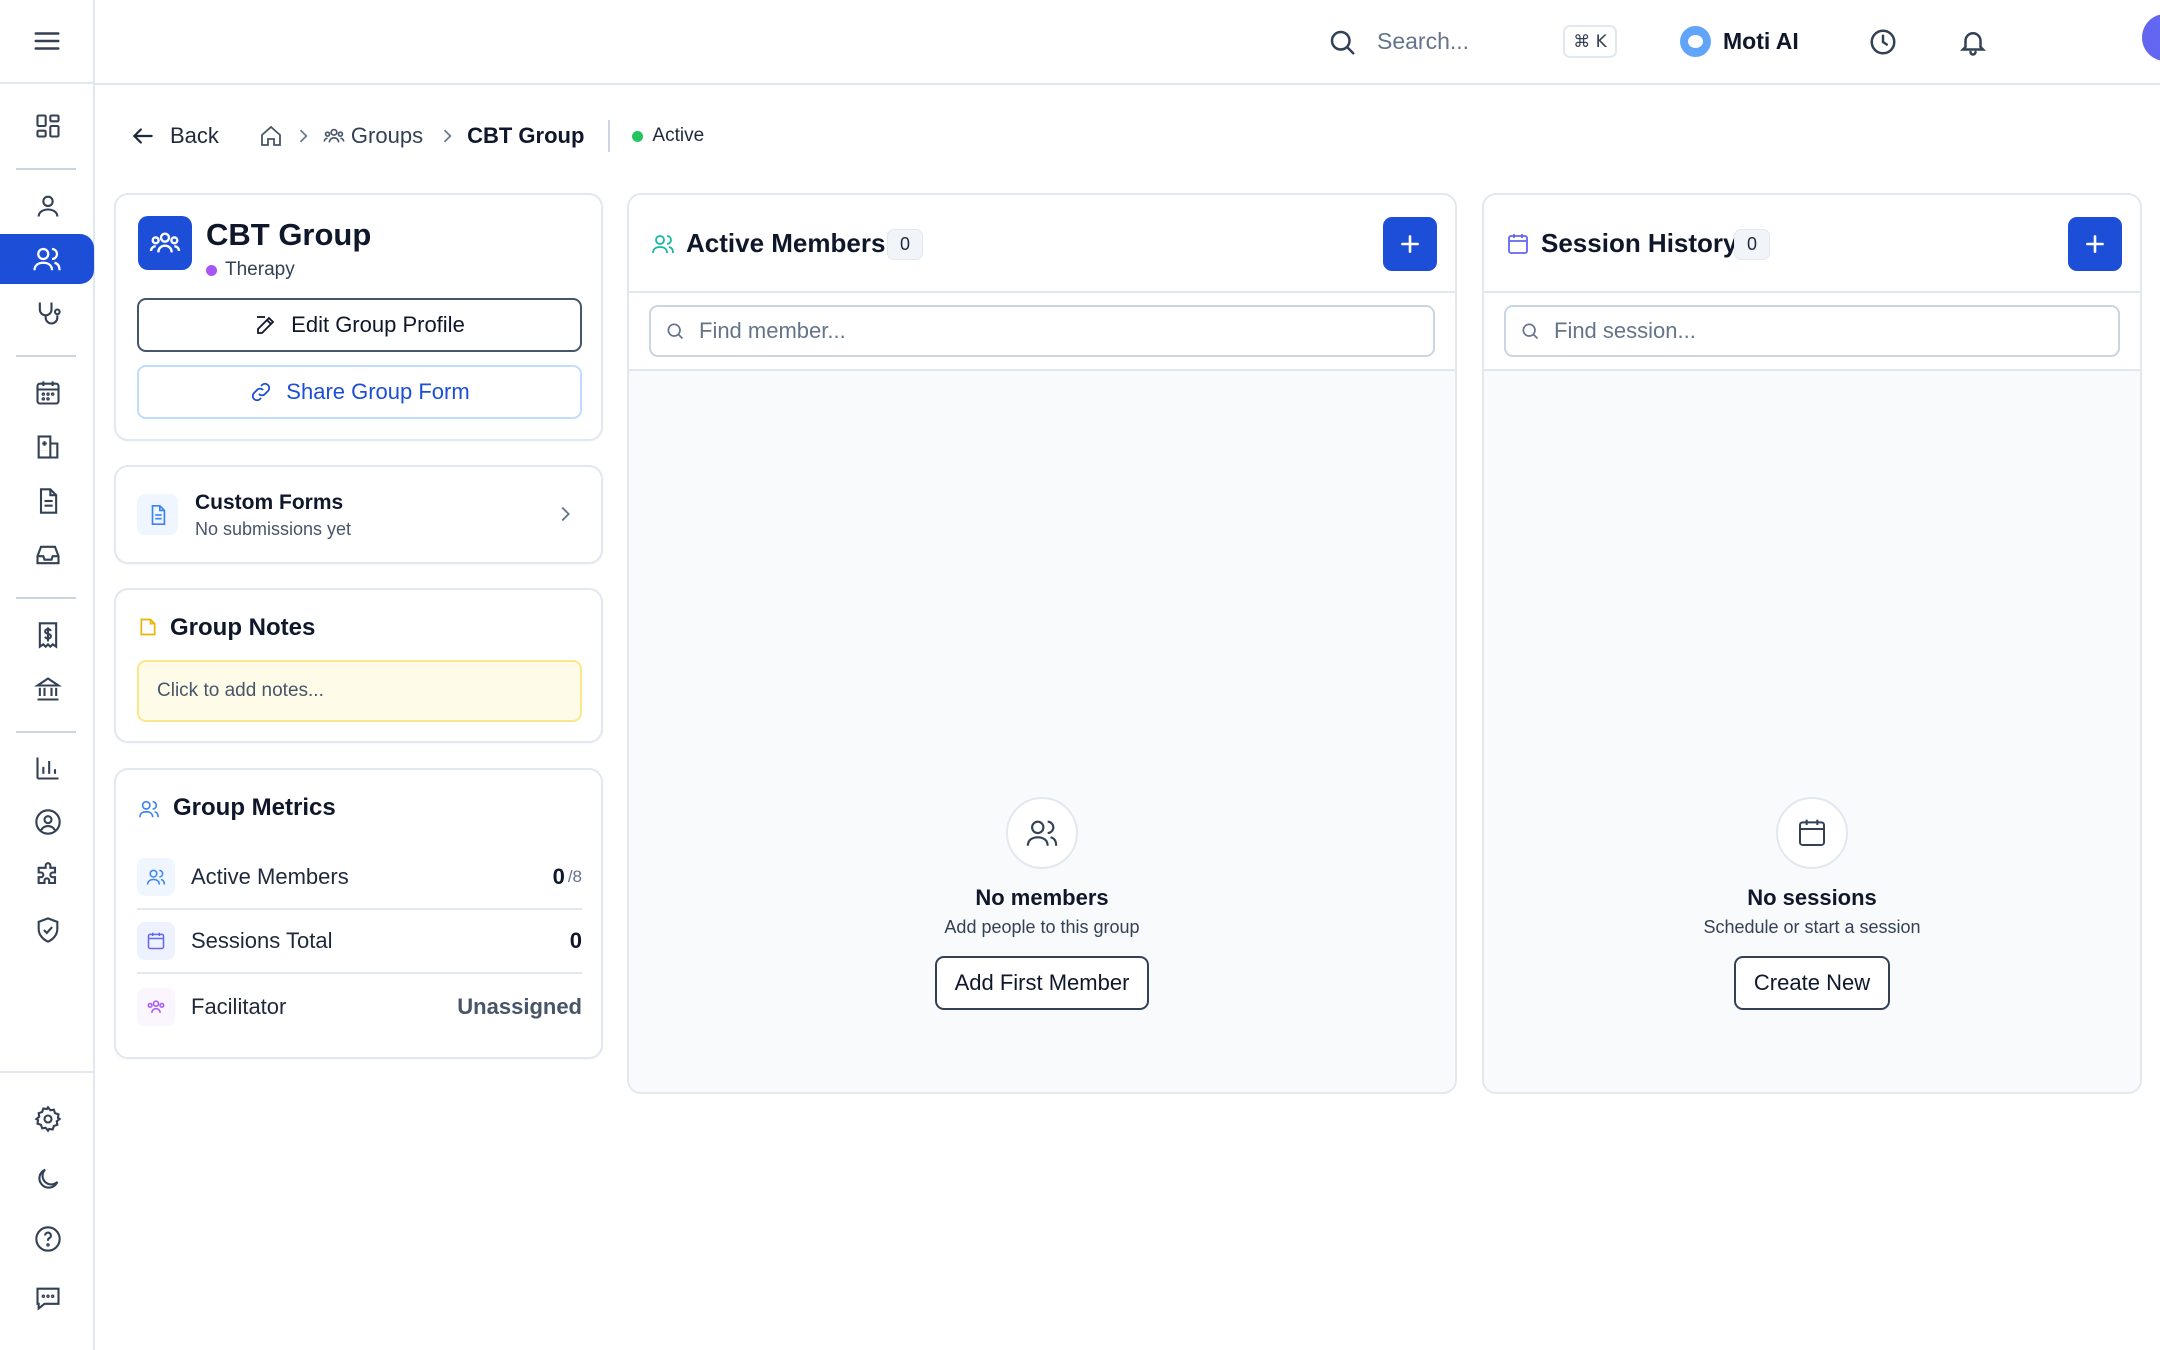 This screenshot has width=2160, height=1350. I want to click on member-search-input, so click(1045, 331).